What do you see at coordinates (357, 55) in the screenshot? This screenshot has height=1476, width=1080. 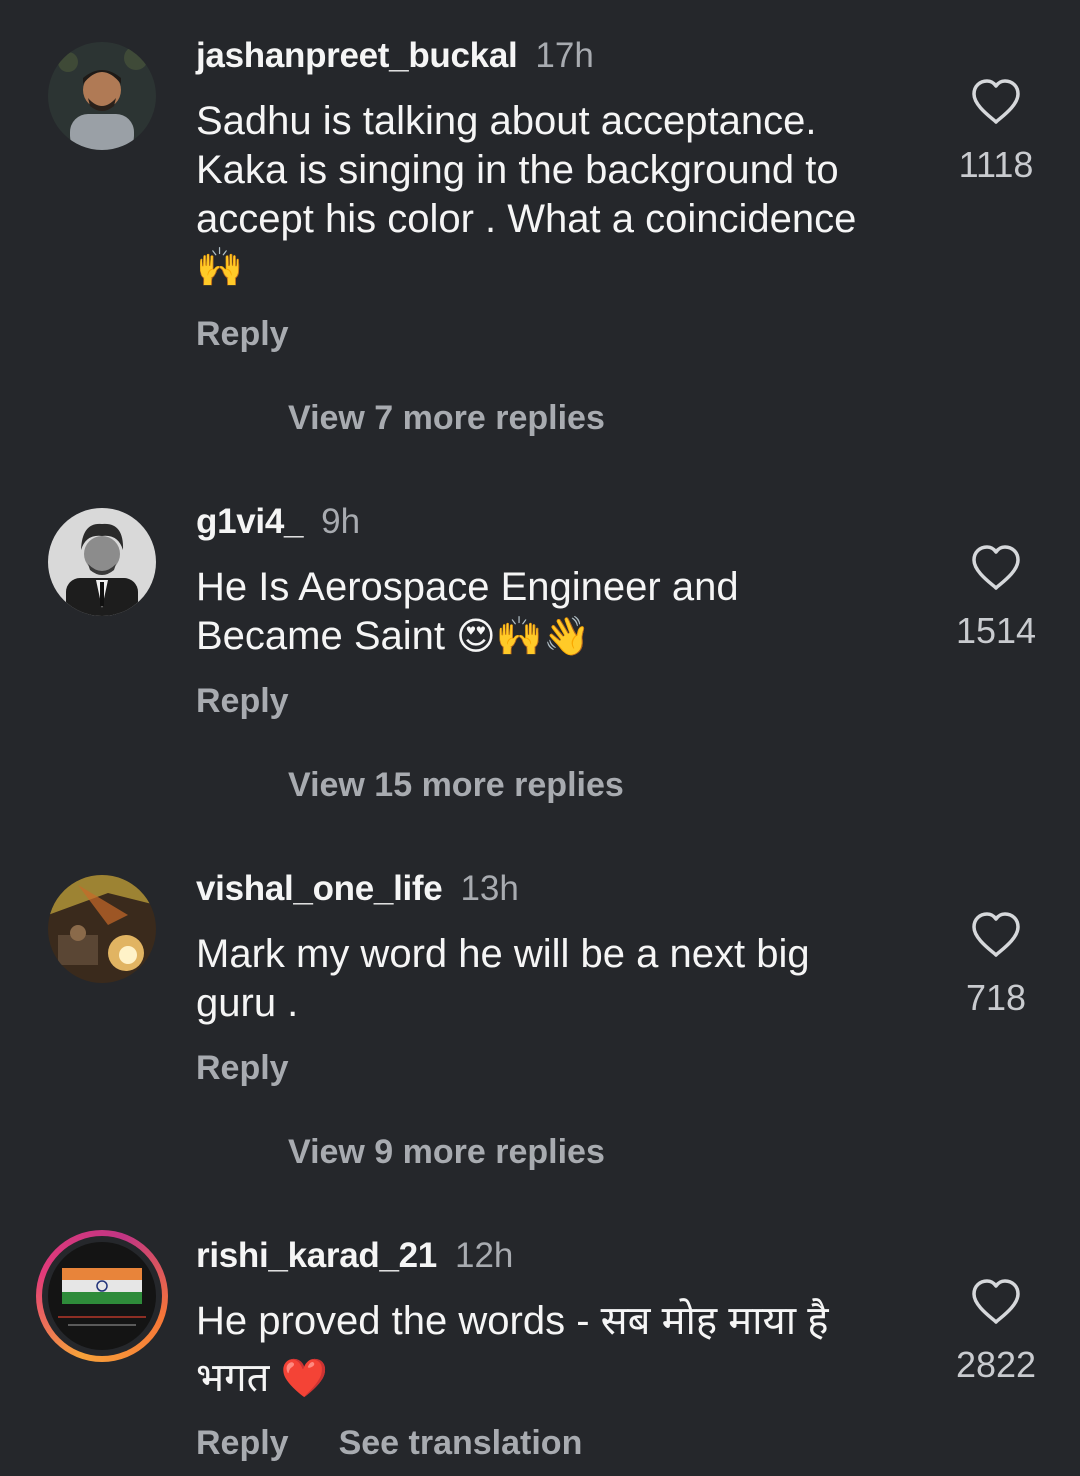 I see `username: jashanpreet_buckal` at bounding box center [357, 55].